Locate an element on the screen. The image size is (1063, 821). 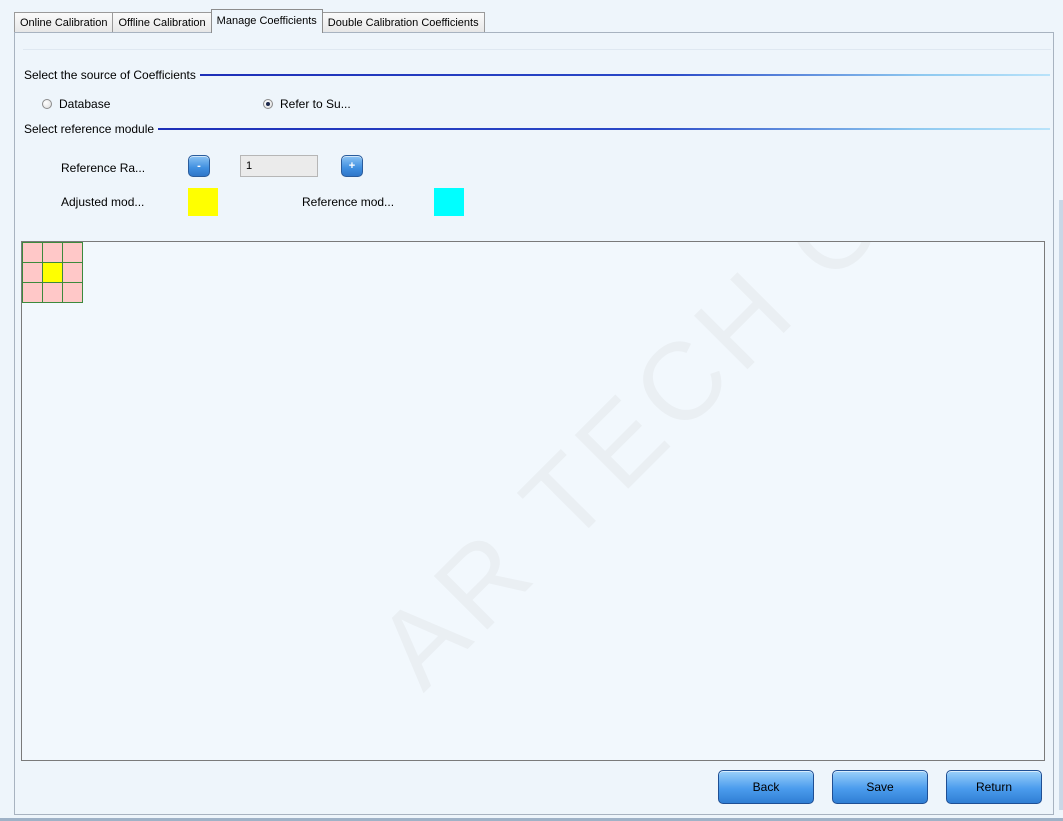
window-edge is located at coordinates (1061, 505).